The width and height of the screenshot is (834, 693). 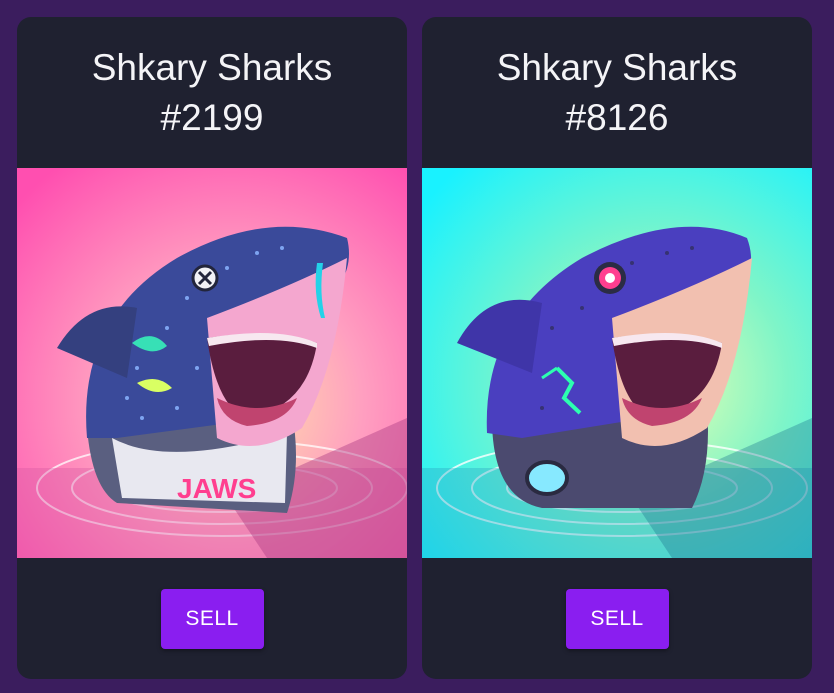 I want to click on shirt-text: JAWS, so click(x=216, y=488).